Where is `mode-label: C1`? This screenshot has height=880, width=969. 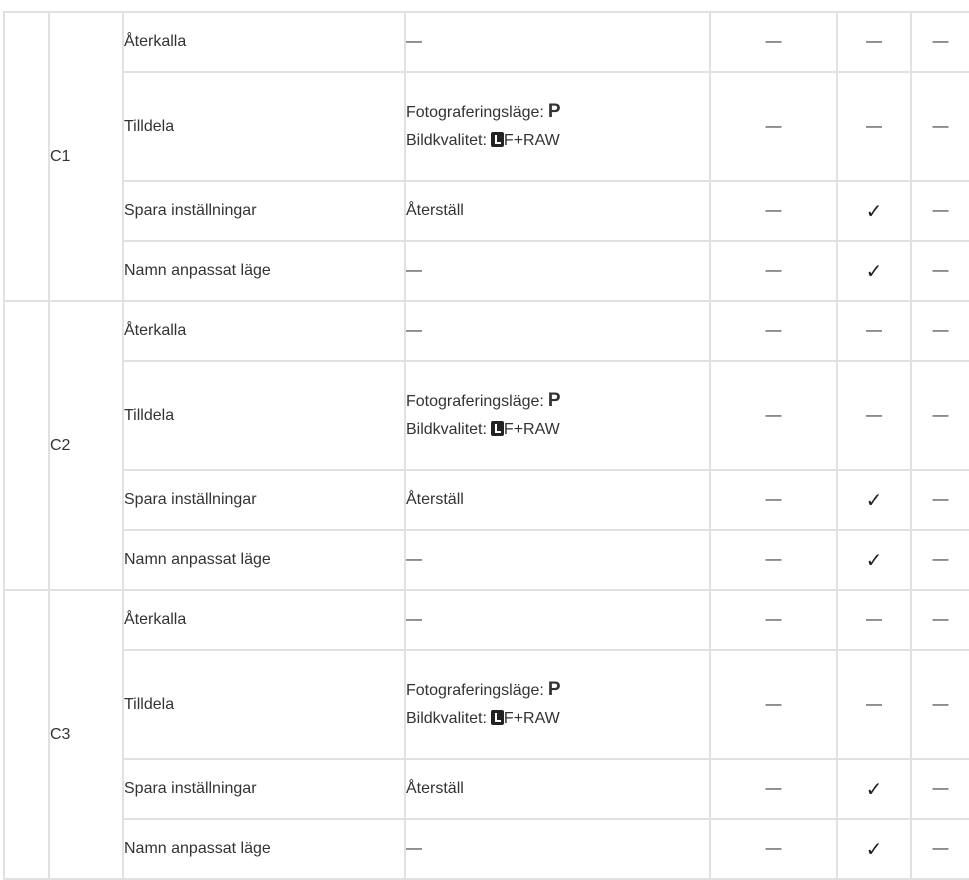
mode-label: C1 is located at coordinates (86, 156).